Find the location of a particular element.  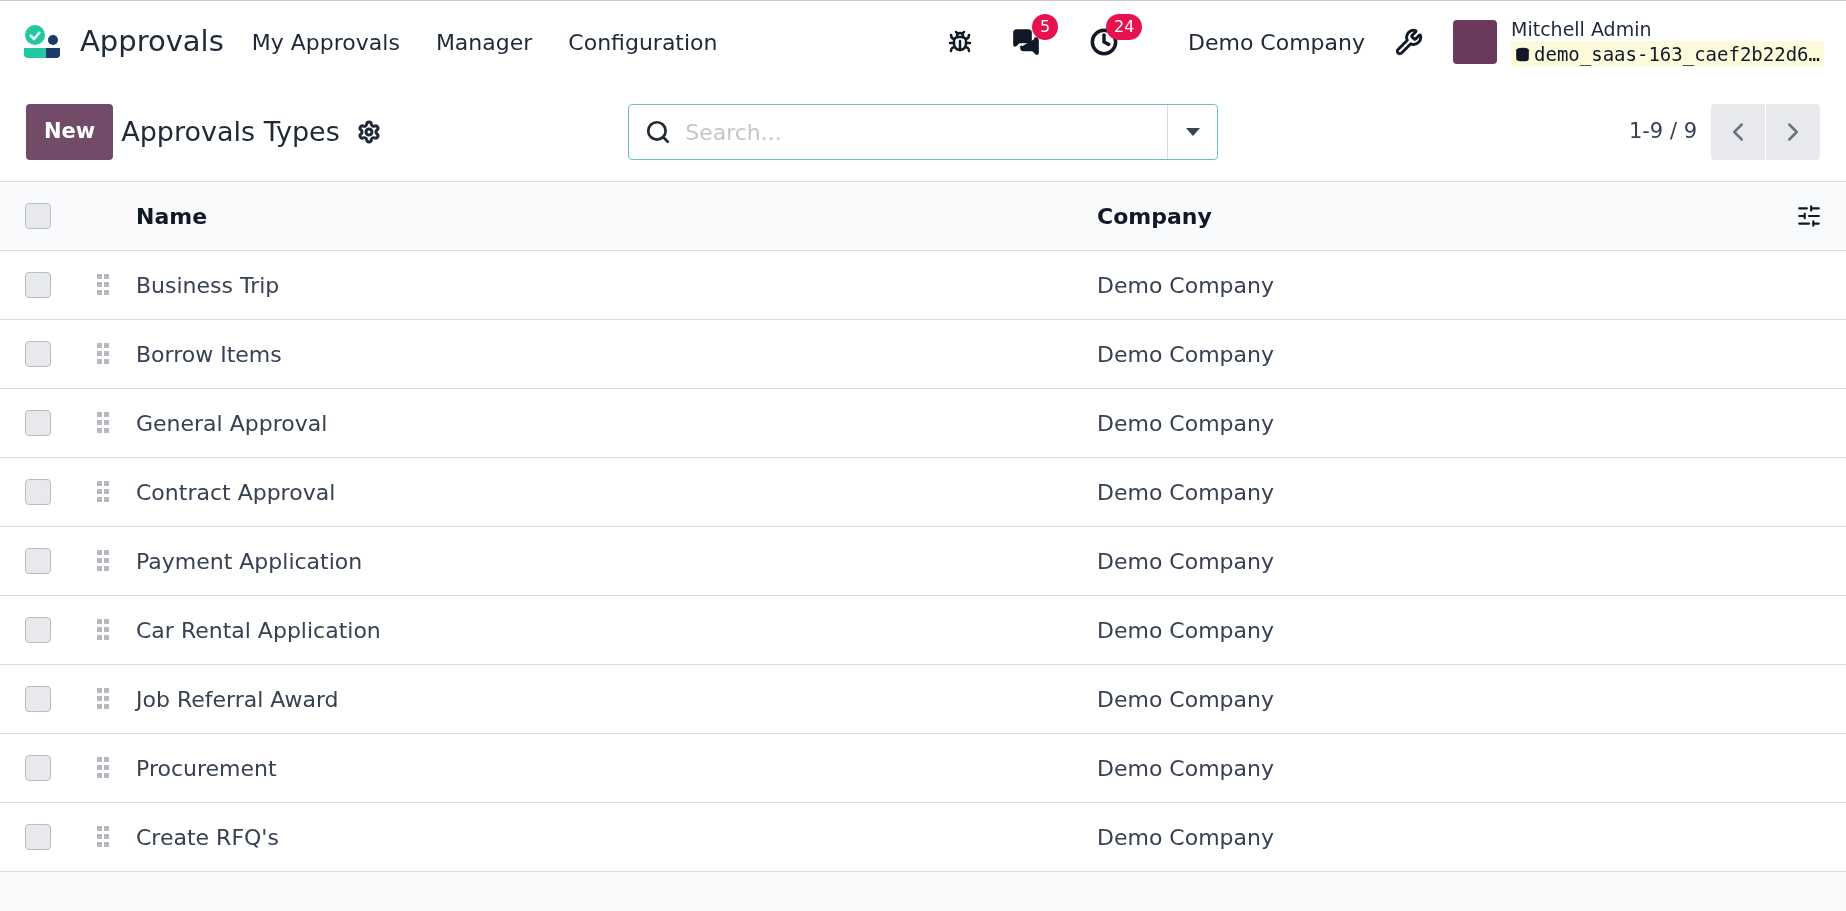

table-cell-text: General Approval is located at coordinates (232, 423).